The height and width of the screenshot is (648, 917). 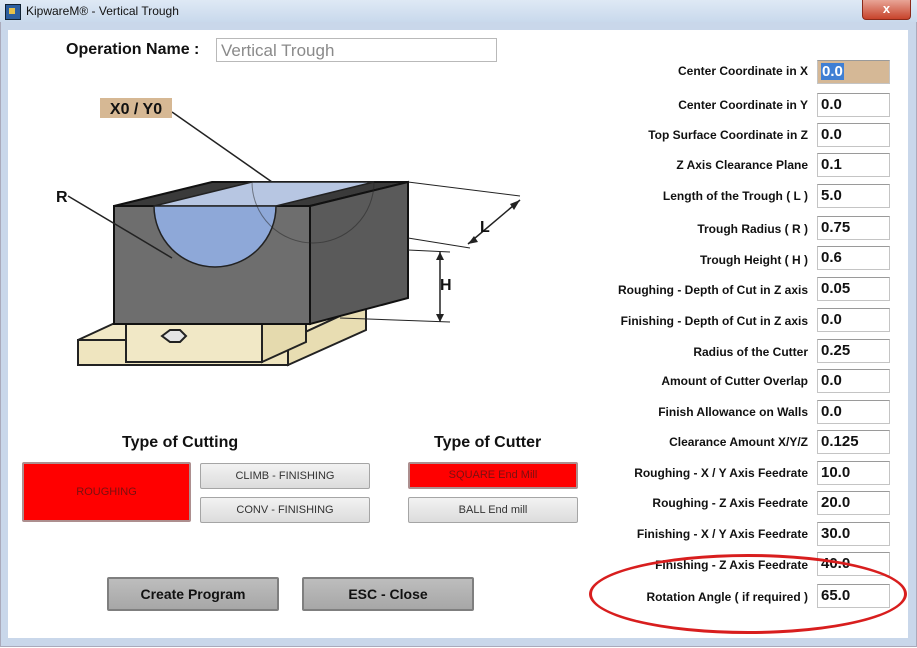 What do you see at coordinates (106, 492) in the screenshot?
I see `roughing-button: ROUGHING` at bounding box center [106, 492].